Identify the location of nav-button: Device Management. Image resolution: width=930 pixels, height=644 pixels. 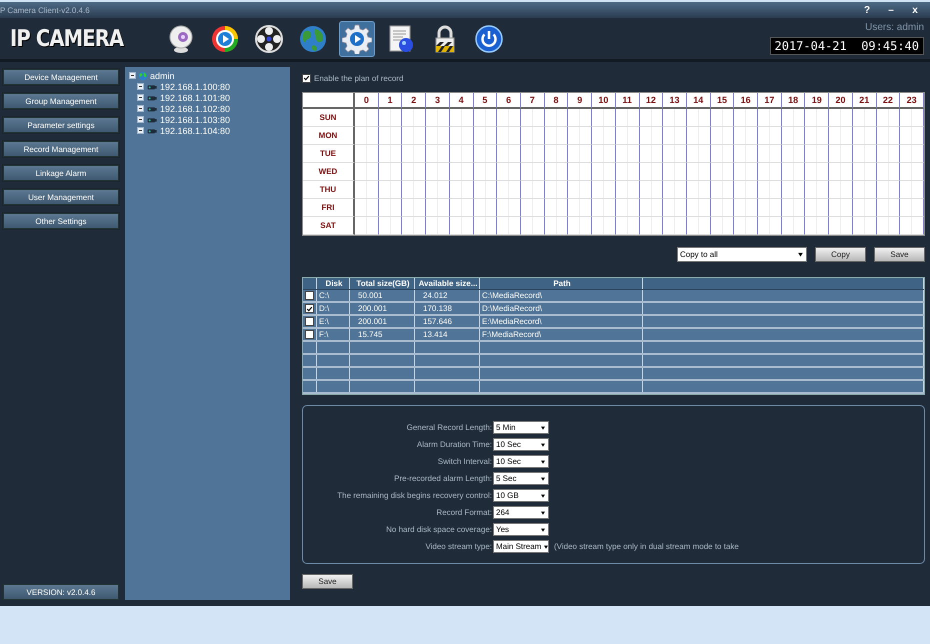
(61, 77).